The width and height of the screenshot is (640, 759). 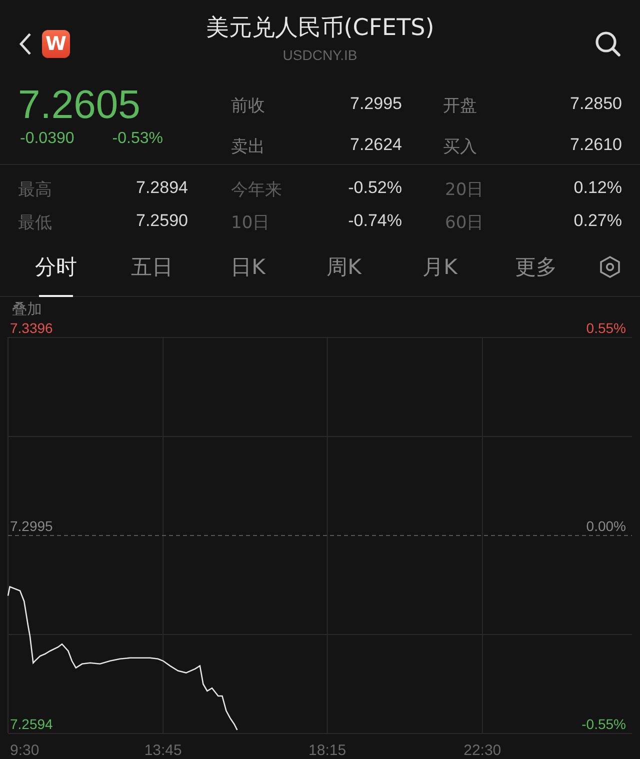 I want to click on price-change: -0.0390, so click(x=47, y=139).